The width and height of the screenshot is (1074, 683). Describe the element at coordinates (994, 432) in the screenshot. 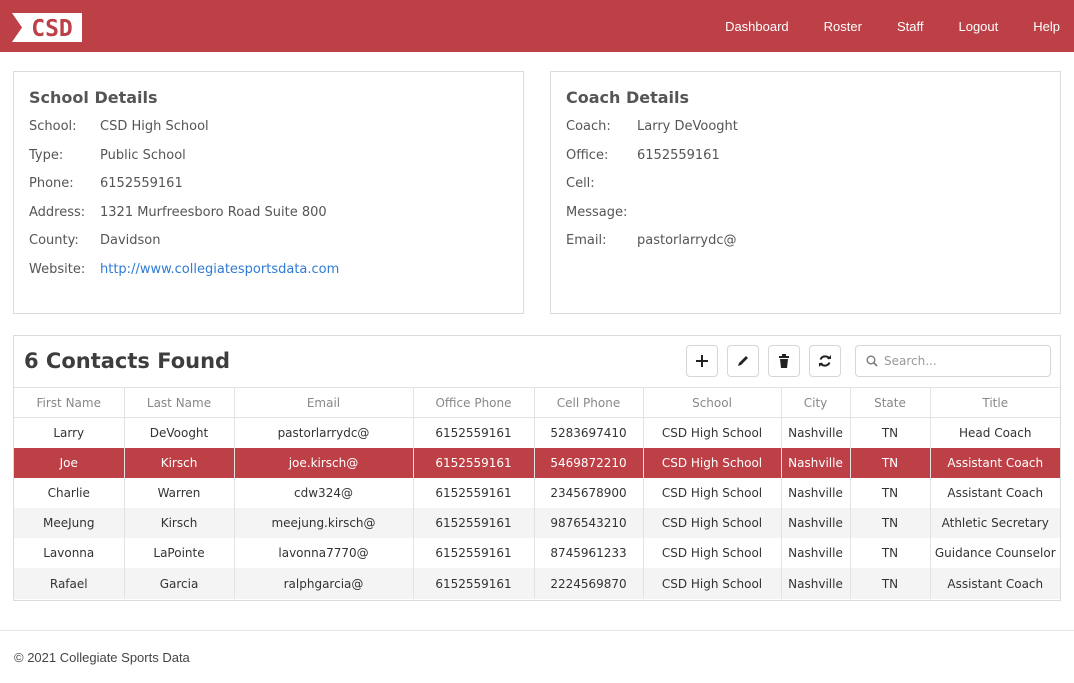

I see `cell-title: Head Coach` at that location.